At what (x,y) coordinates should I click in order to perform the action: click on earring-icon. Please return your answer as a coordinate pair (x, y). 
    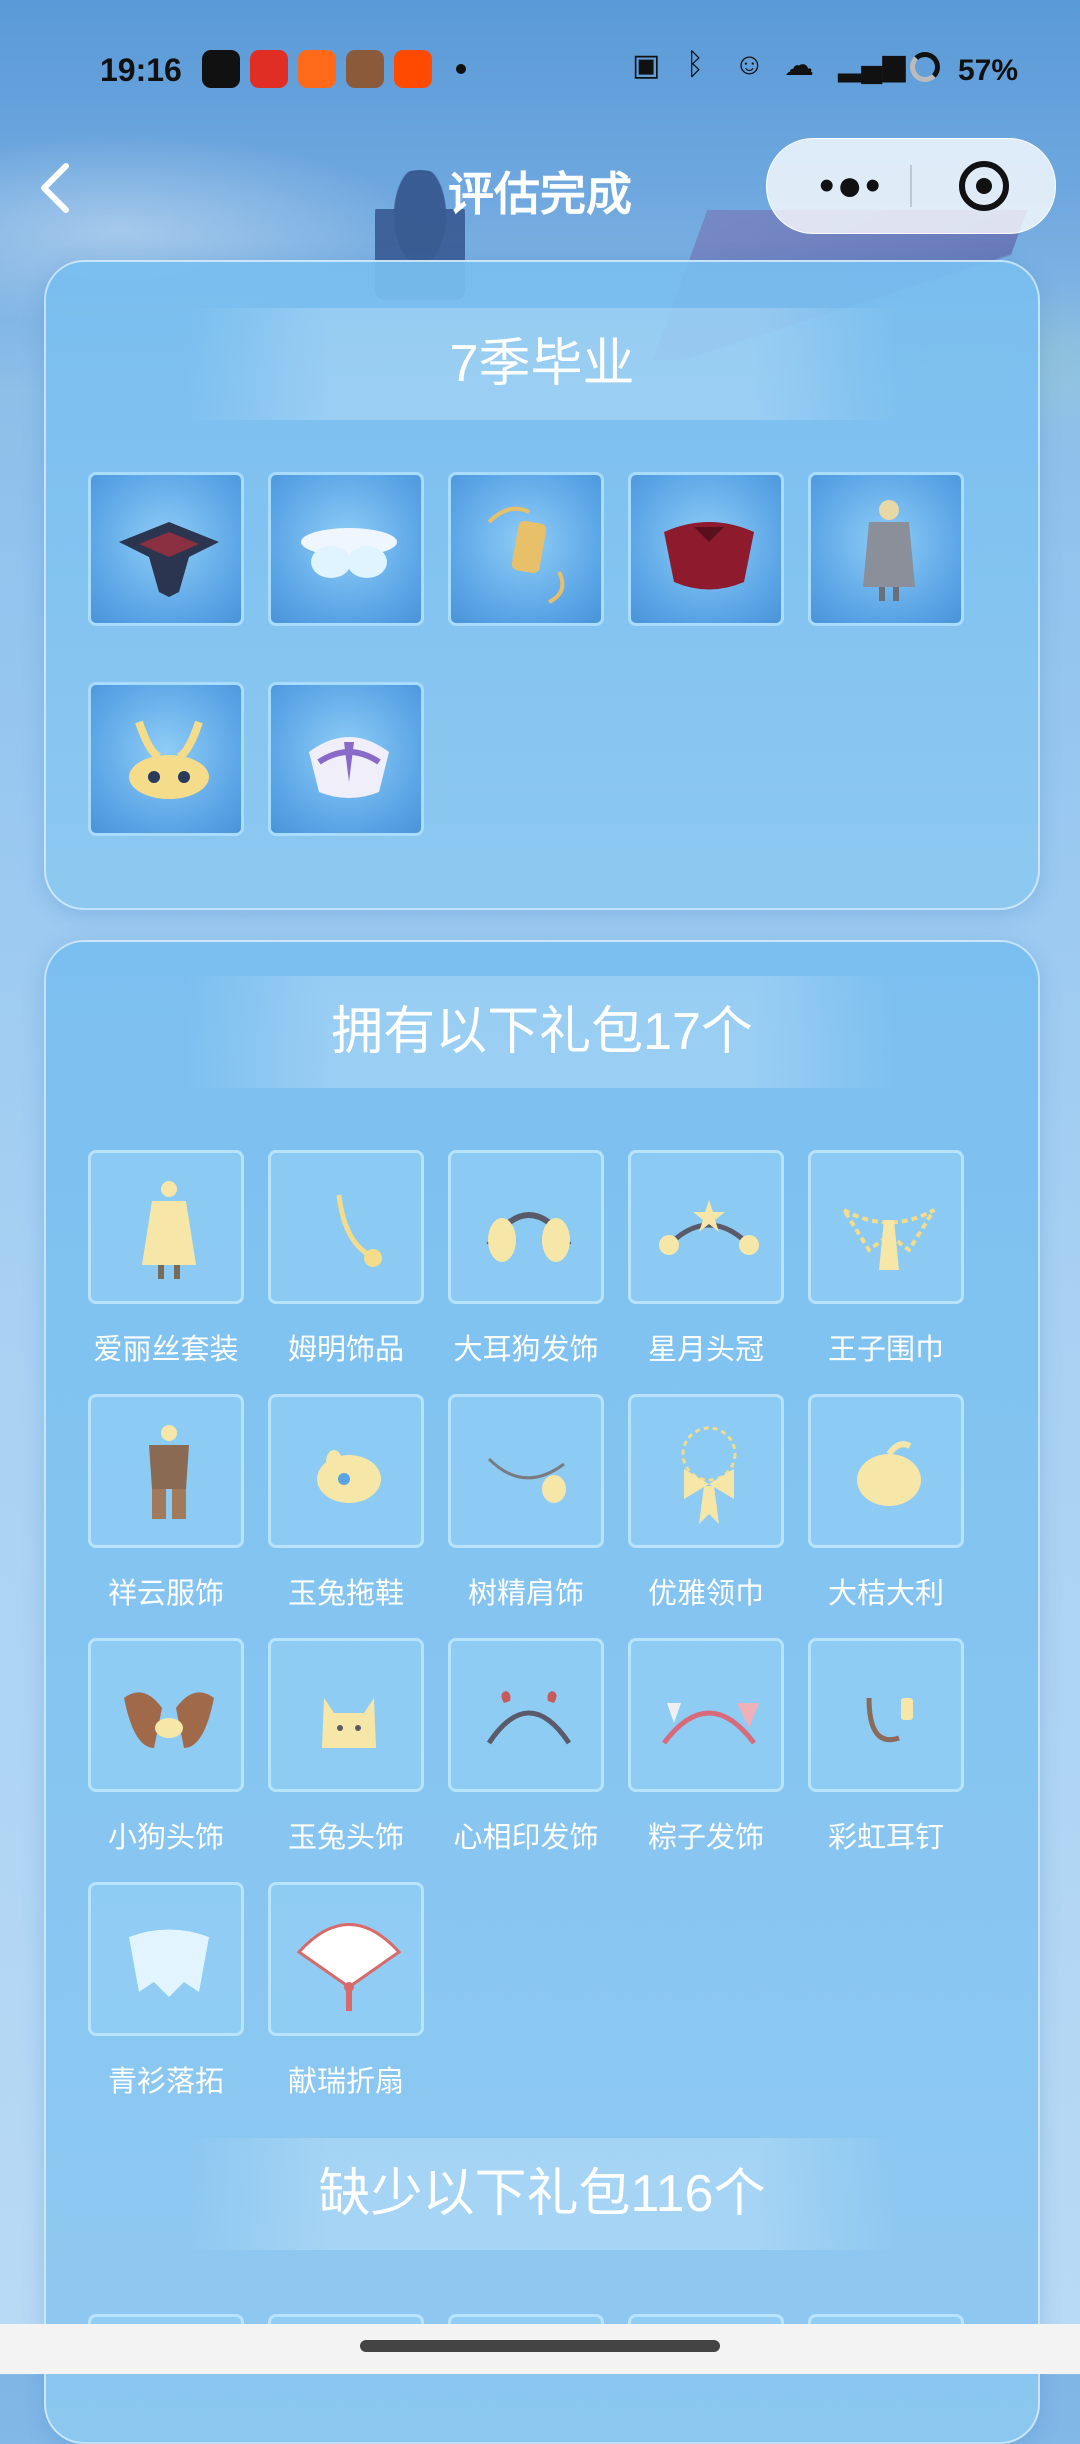
    Looking at the image, I should click on (889, 1718).